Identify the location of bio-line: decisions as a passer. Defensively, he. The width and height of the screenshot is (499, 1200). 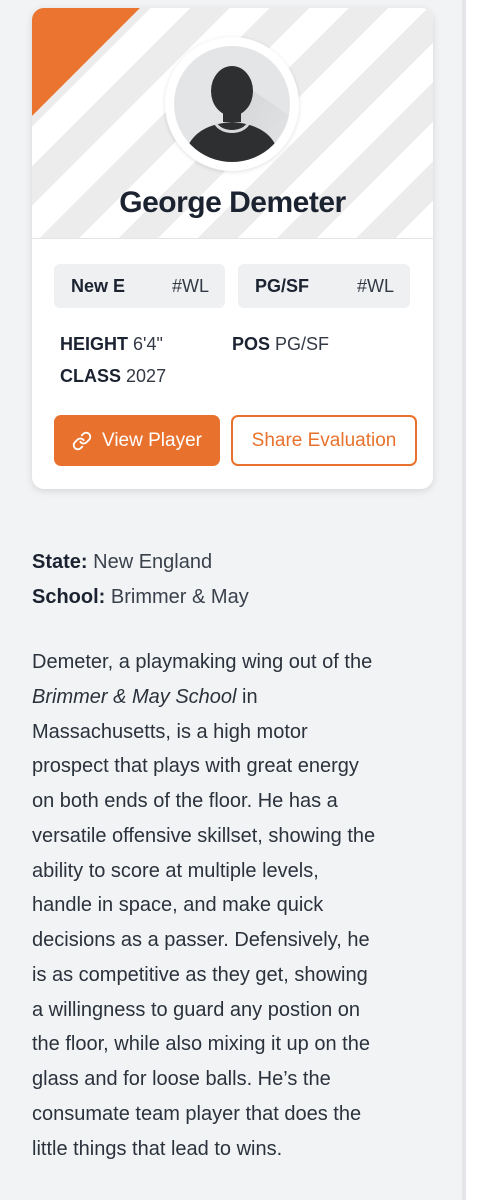
(201, 940).